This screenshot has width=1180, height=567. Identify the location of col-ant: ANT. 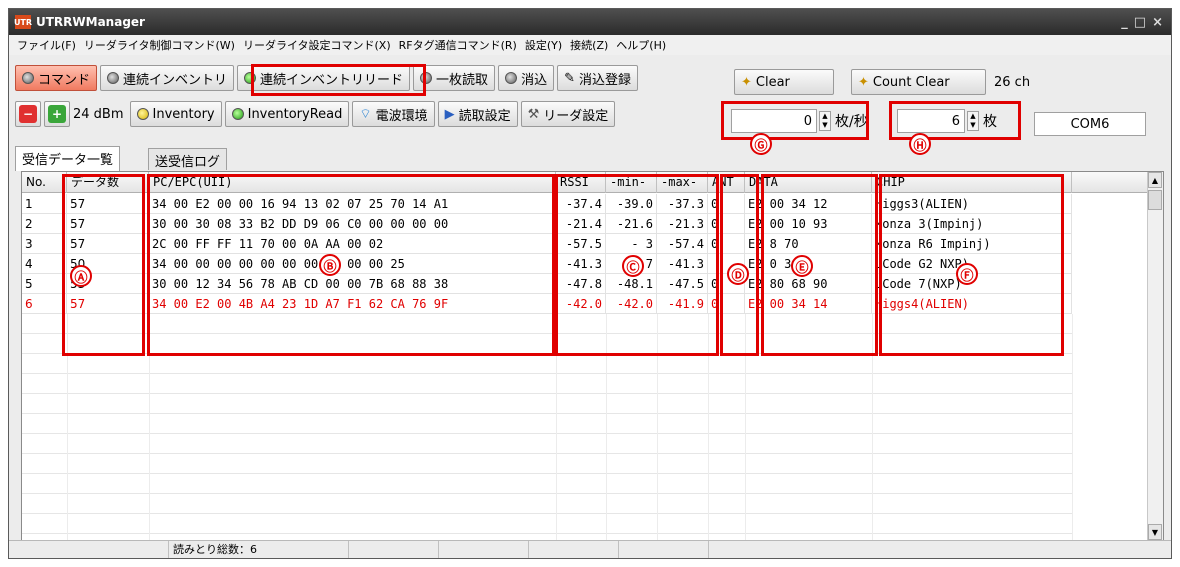
(726, 182).